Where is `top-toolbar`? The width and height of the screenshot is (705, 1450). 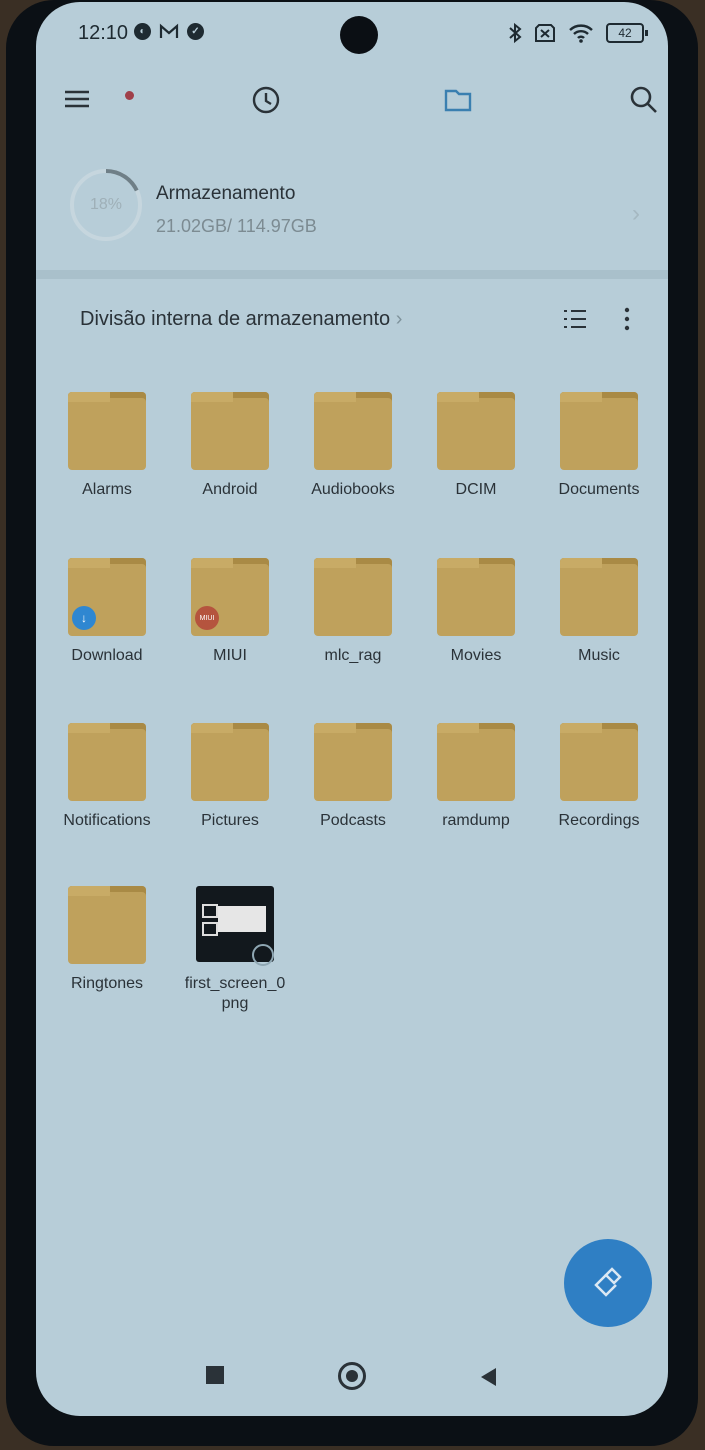
top-toolbar is located at coordinates (352, 102).